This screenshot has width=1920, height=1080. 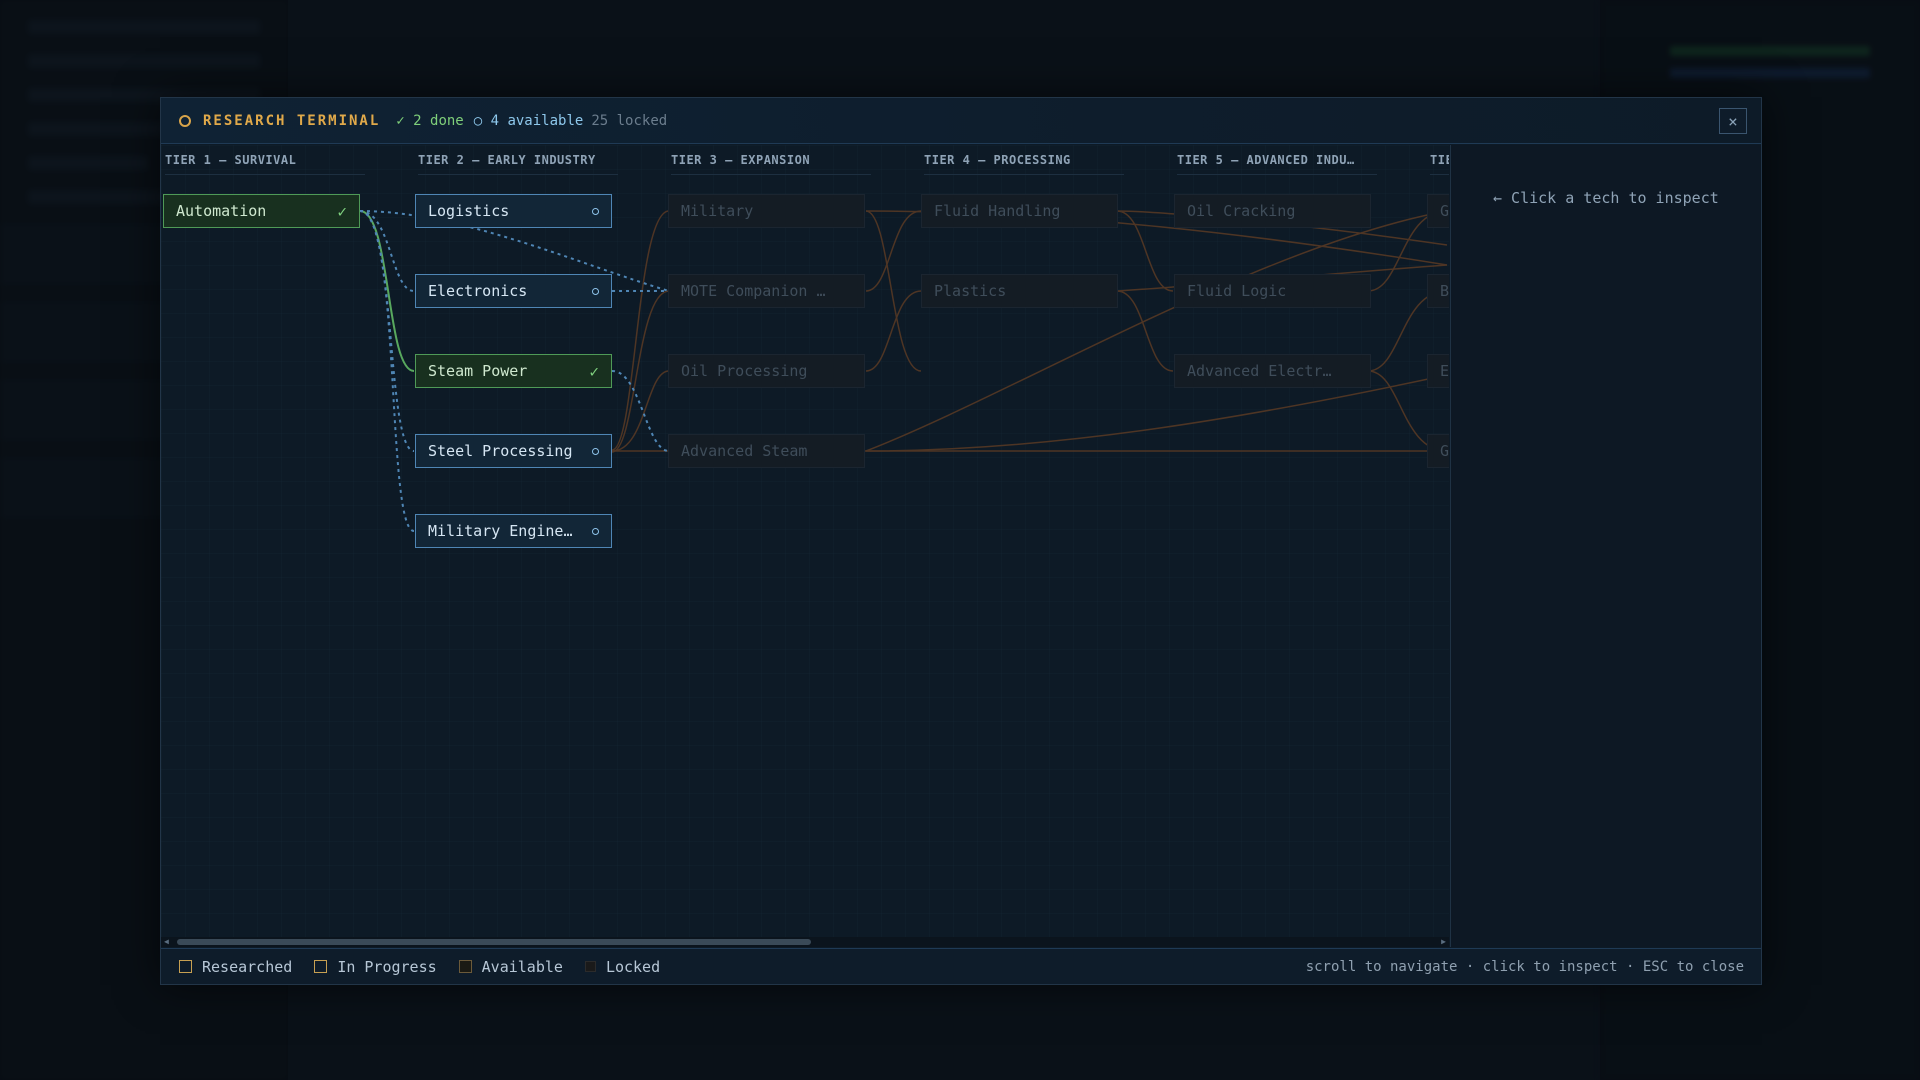 What do you see at coordinates (430, 120) in the screenshot?
I see `done-count: ✓ 2 done` at bounding box center [430, 120].